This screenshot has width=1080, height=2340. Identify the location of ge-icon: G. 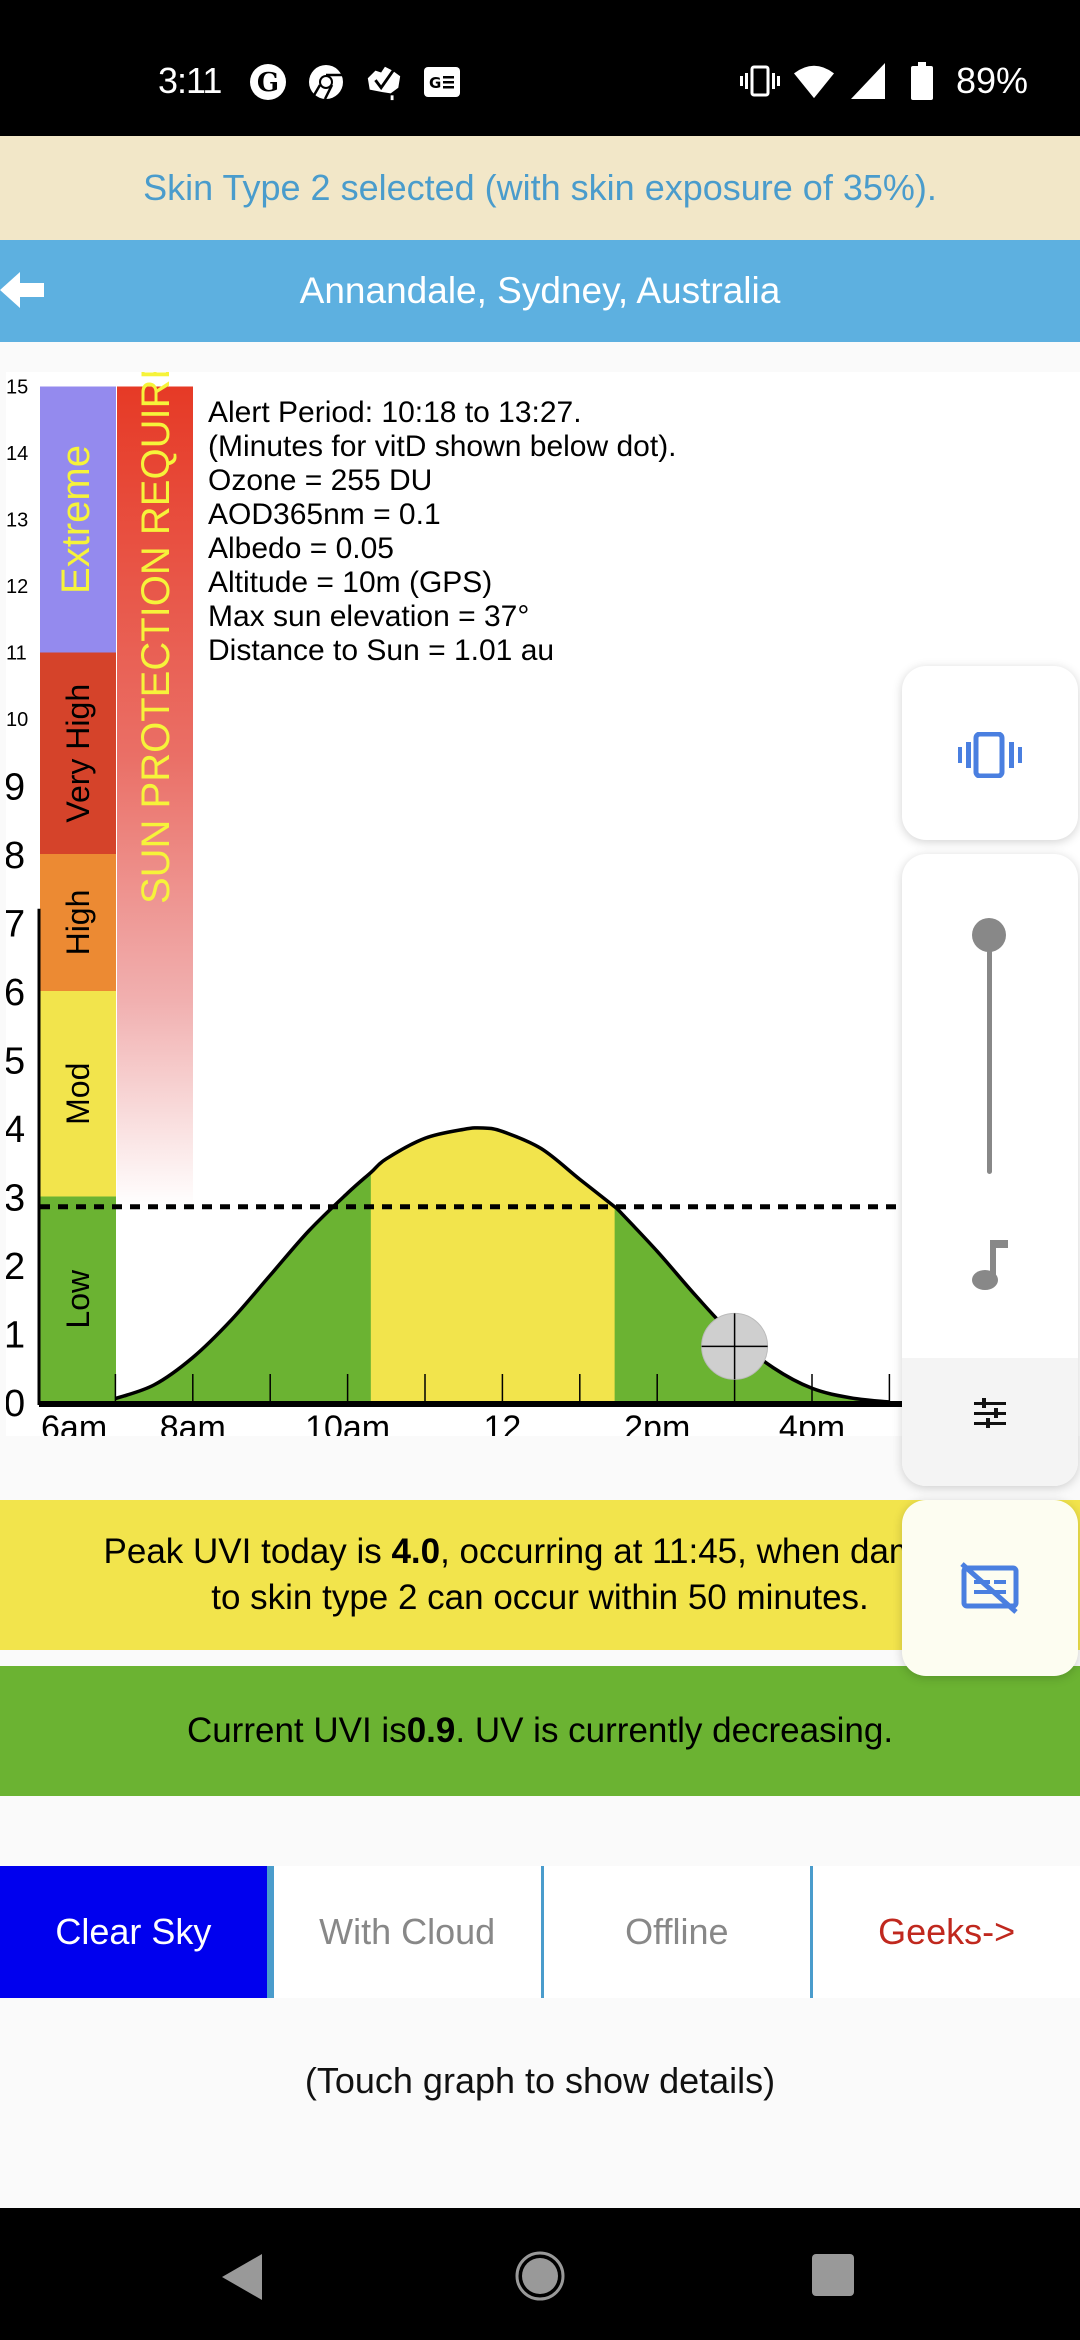
(442, 82).